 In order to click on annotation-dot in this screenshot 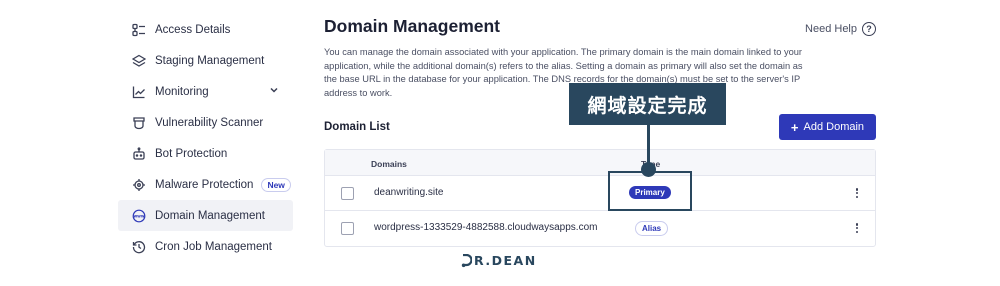, I will do `click(648, 169)`.